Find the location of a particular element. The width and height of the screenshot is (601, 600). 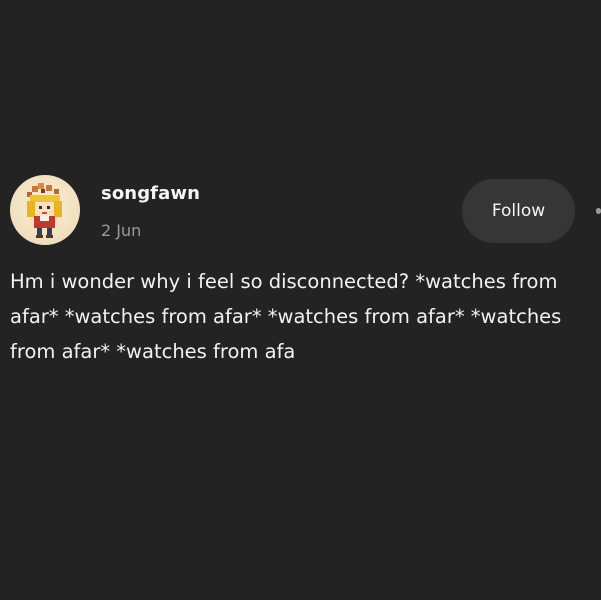

more-options-icon is located at coordinates (598, 211).